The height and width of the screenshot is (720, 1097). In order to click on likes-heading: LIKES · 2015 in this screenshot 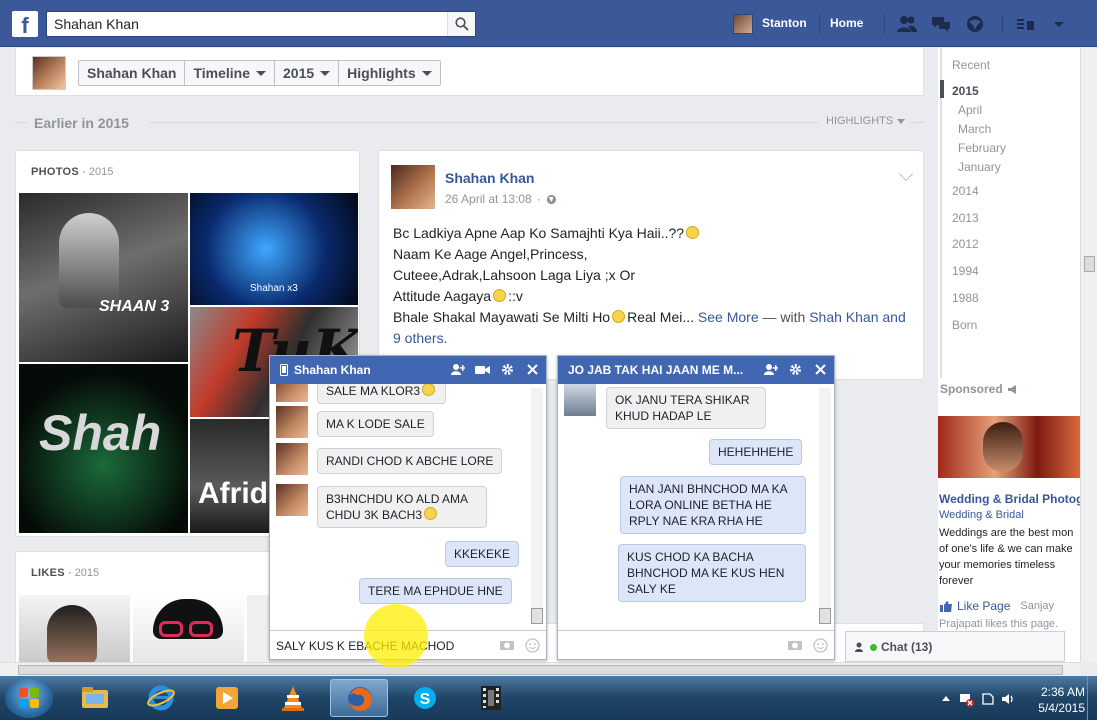, I will do `click(65, 573)`.